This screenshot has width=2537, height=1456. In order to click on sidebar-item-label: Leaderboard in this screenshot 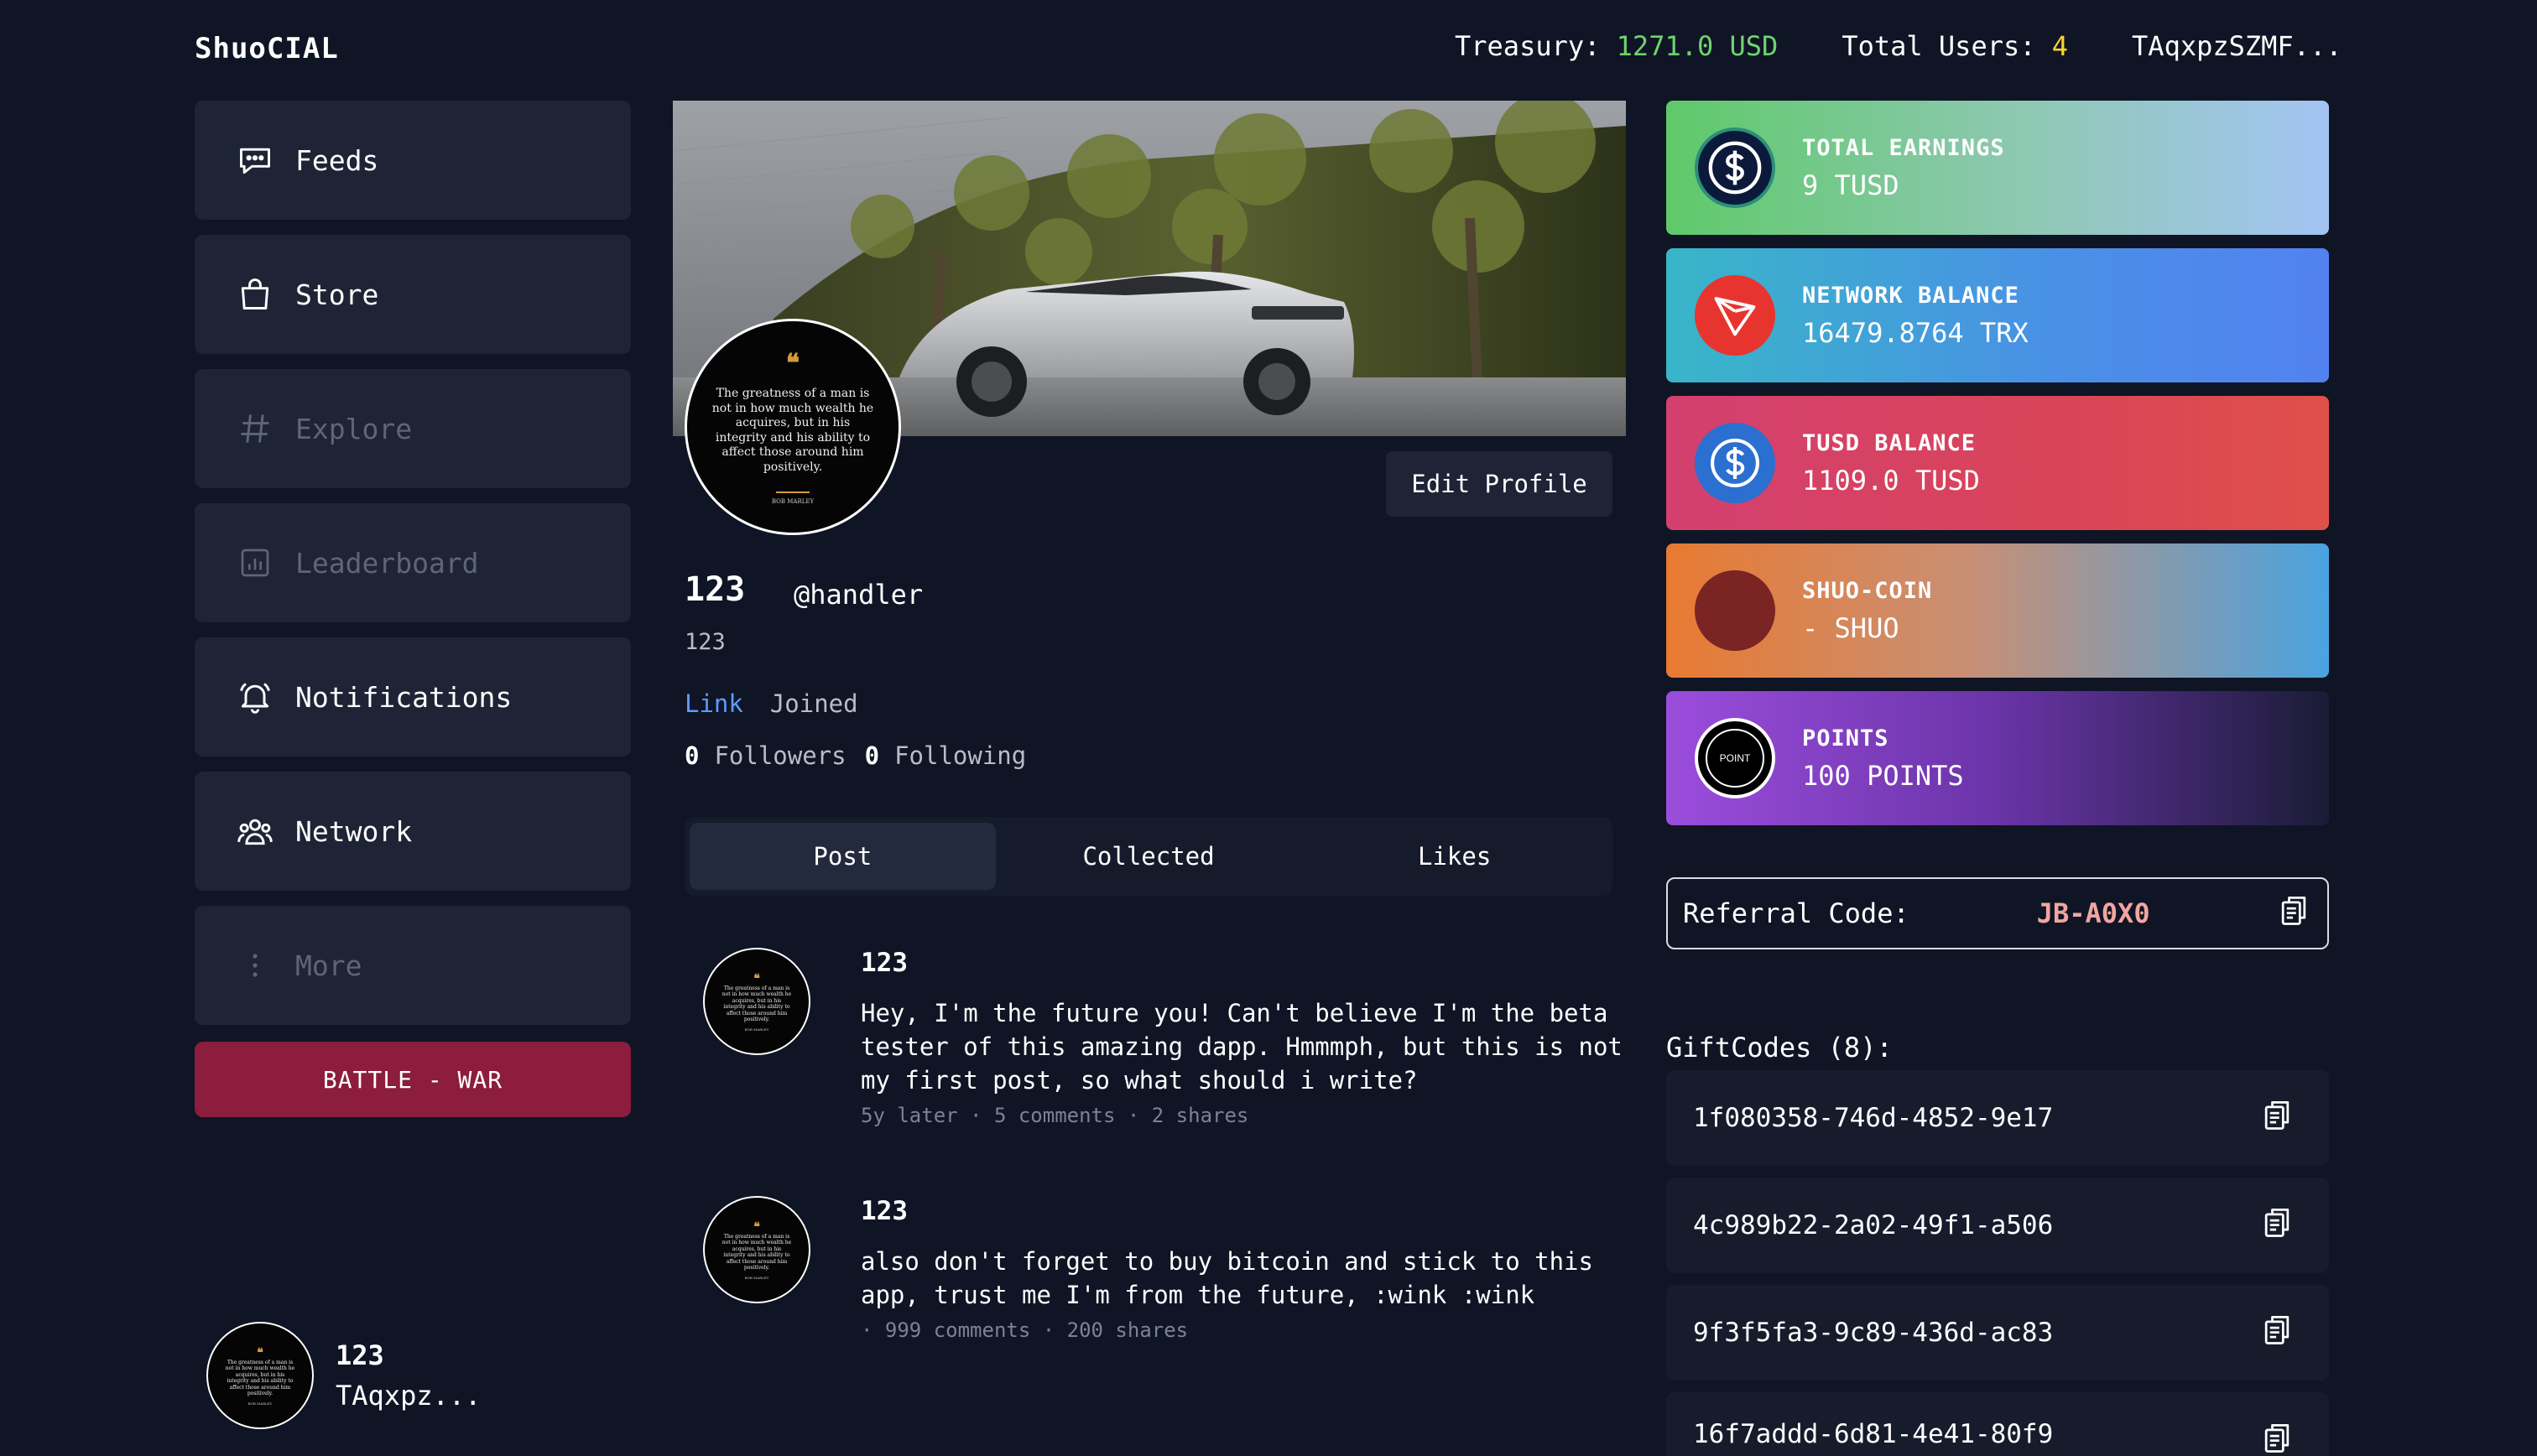, I will do `click(387, 563)`.